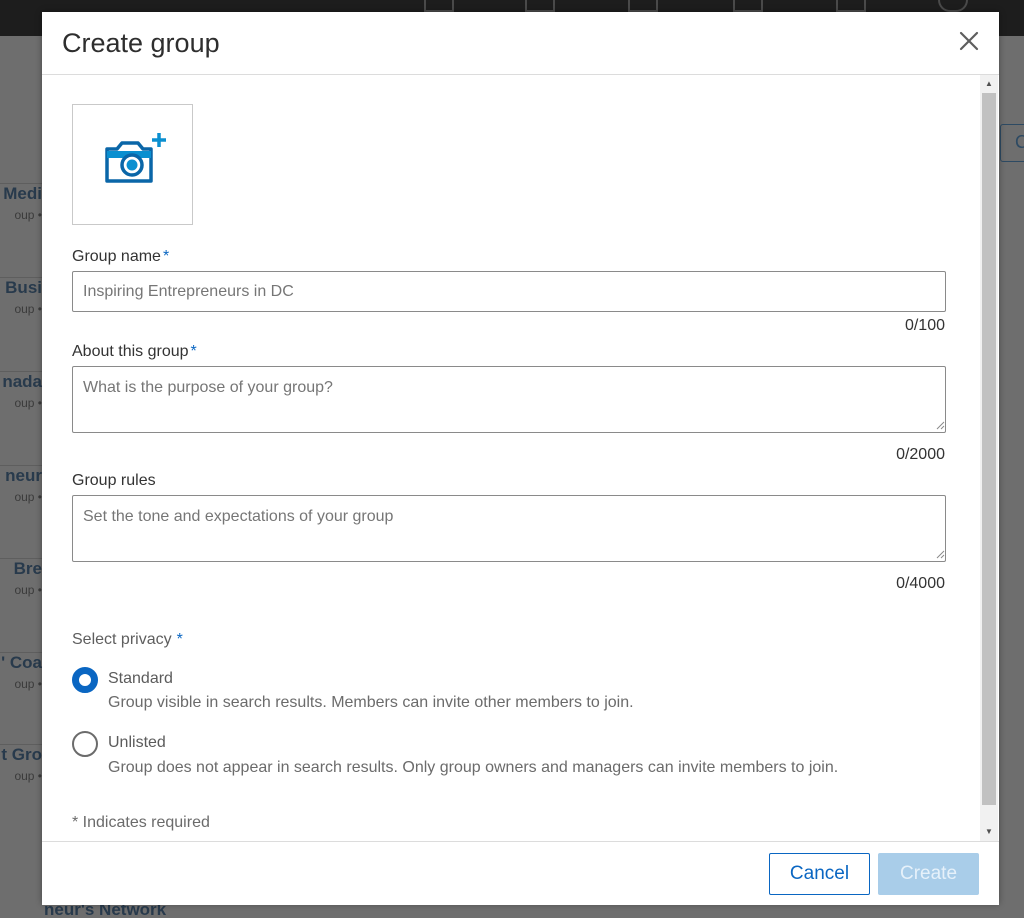  I want to click on close-button, so click(969, 41).